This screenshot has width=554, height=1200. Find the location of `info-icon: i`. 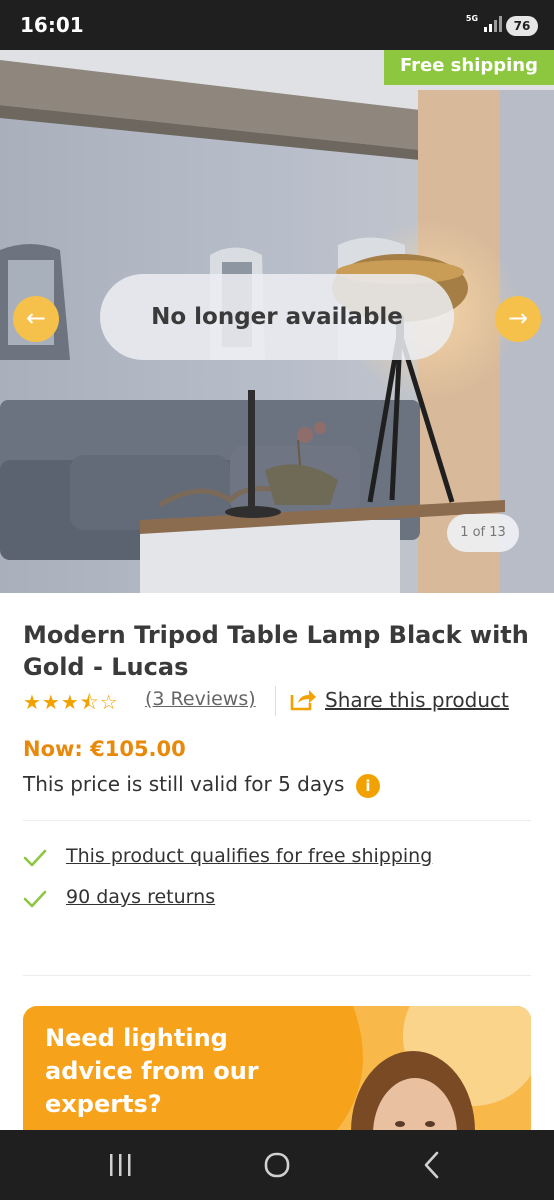

info-icon: i is located at coordinates (368, 786).